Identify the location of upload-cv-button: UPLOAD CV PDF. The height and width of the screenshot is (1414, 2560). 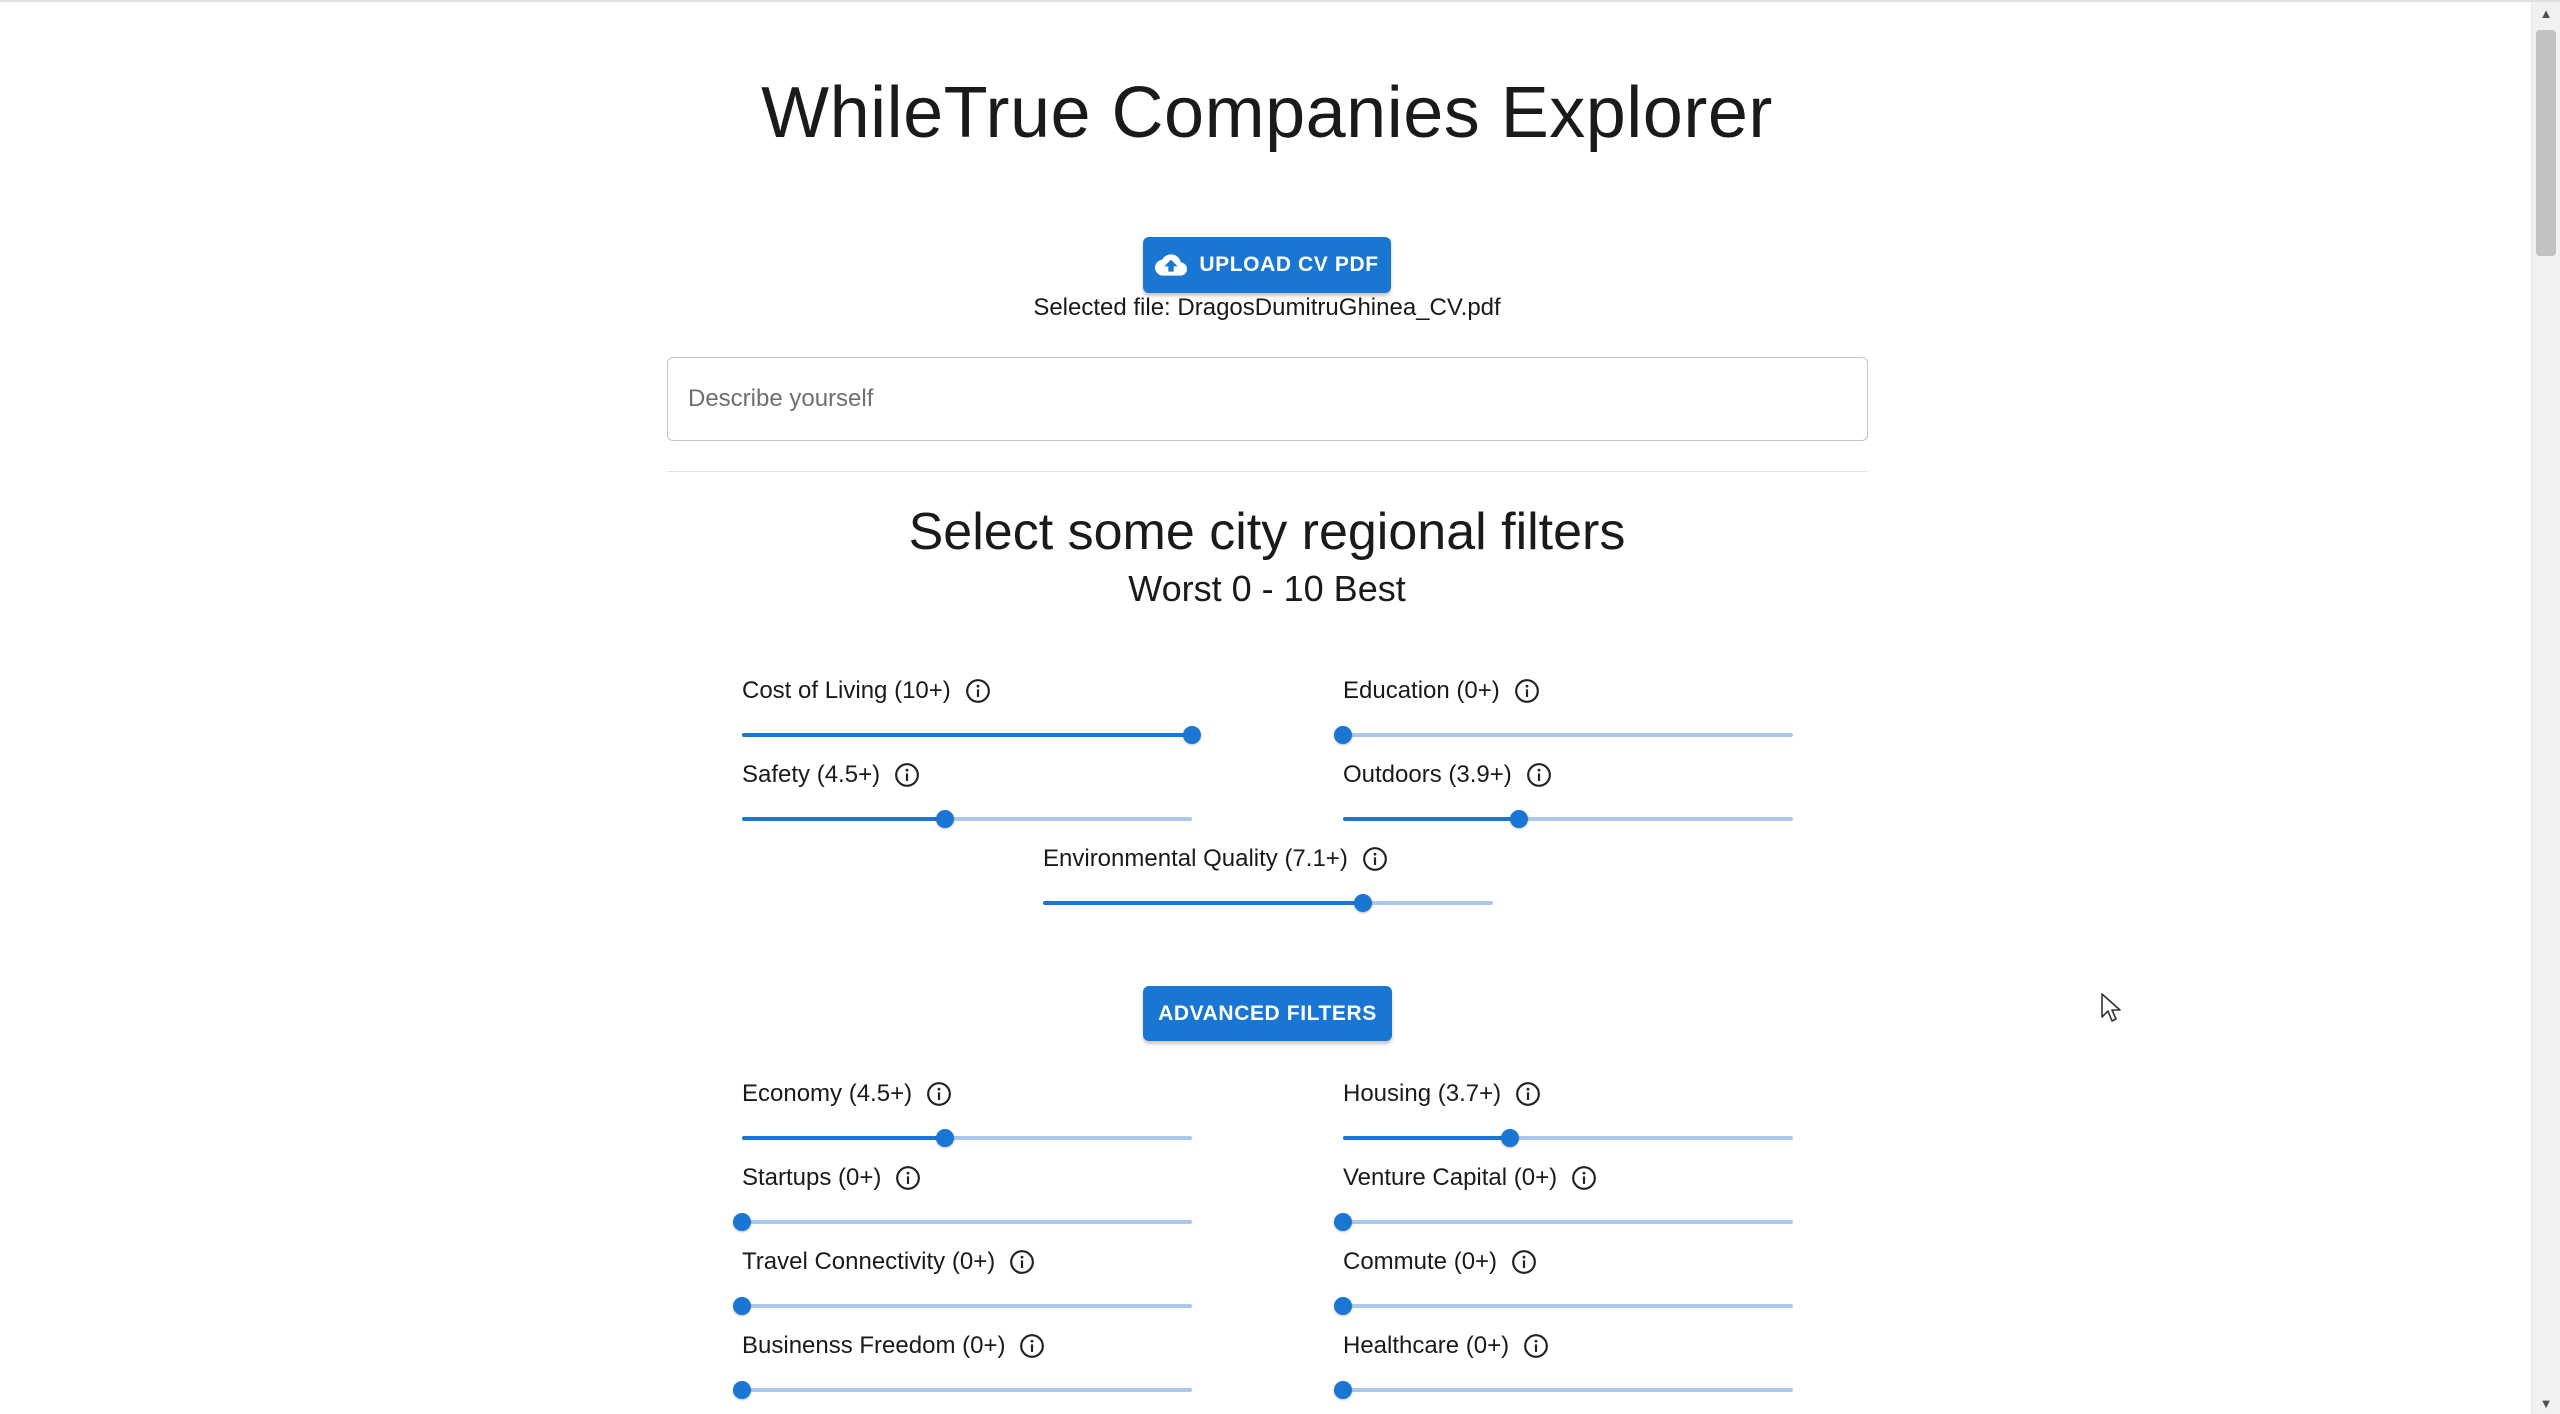
(1267, 265).